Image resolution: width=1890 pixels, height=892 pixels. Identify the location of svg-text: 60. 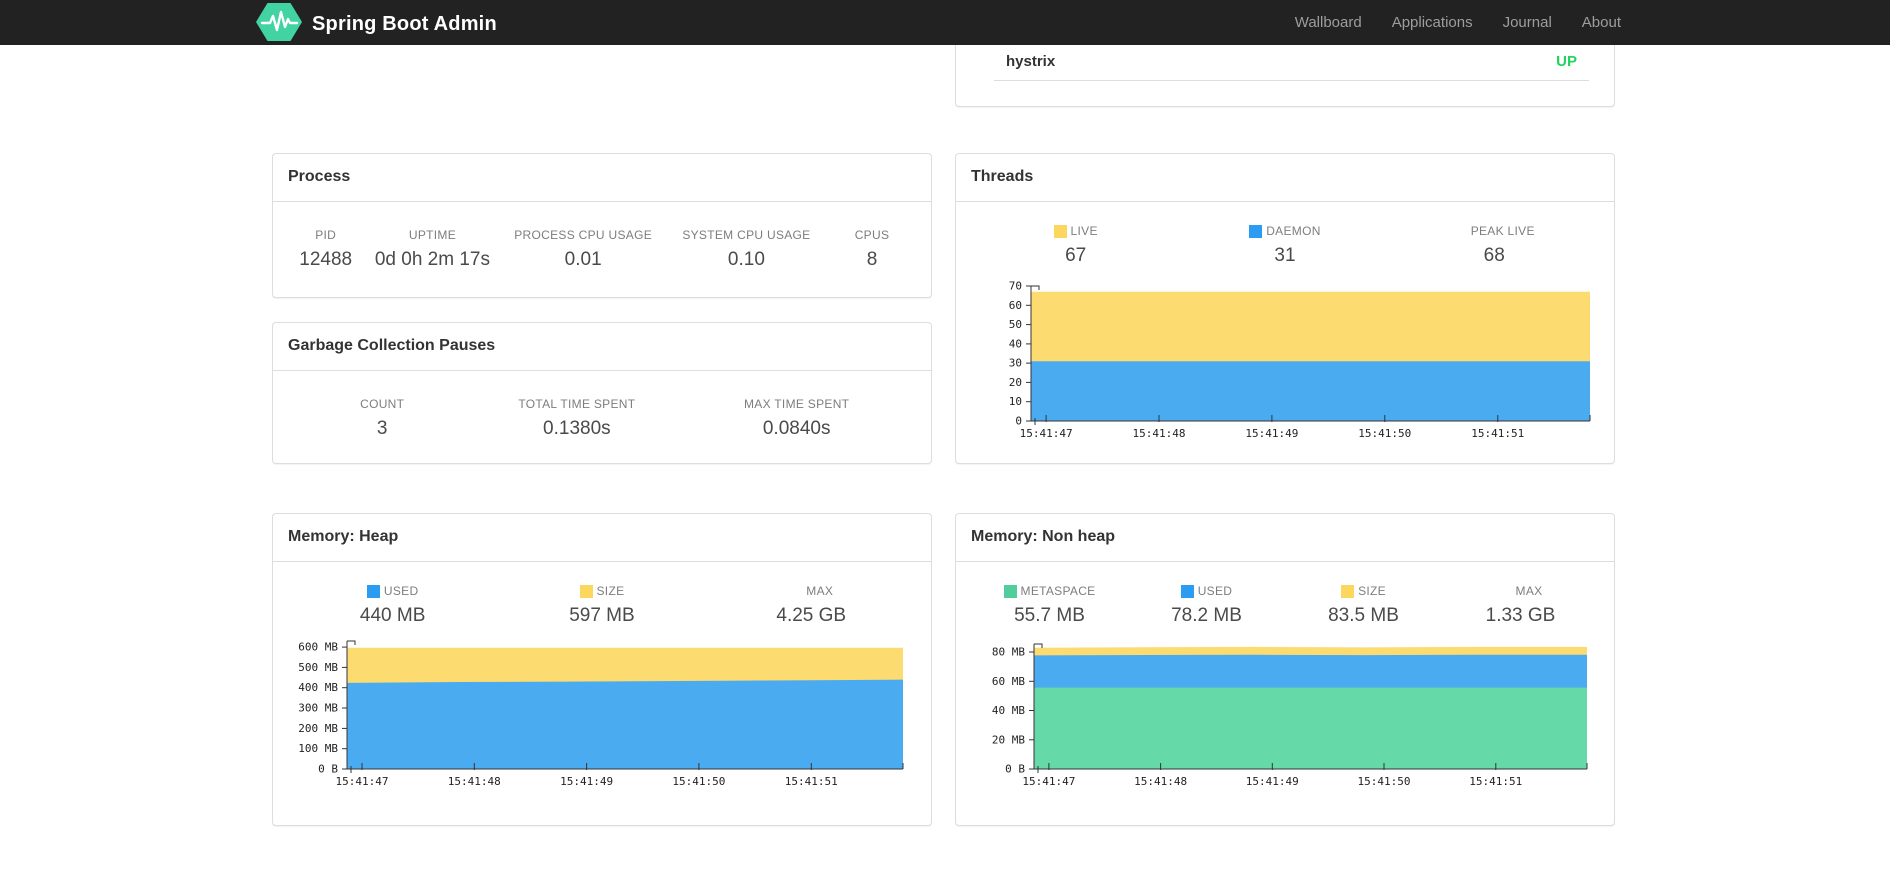
(1015, 305).